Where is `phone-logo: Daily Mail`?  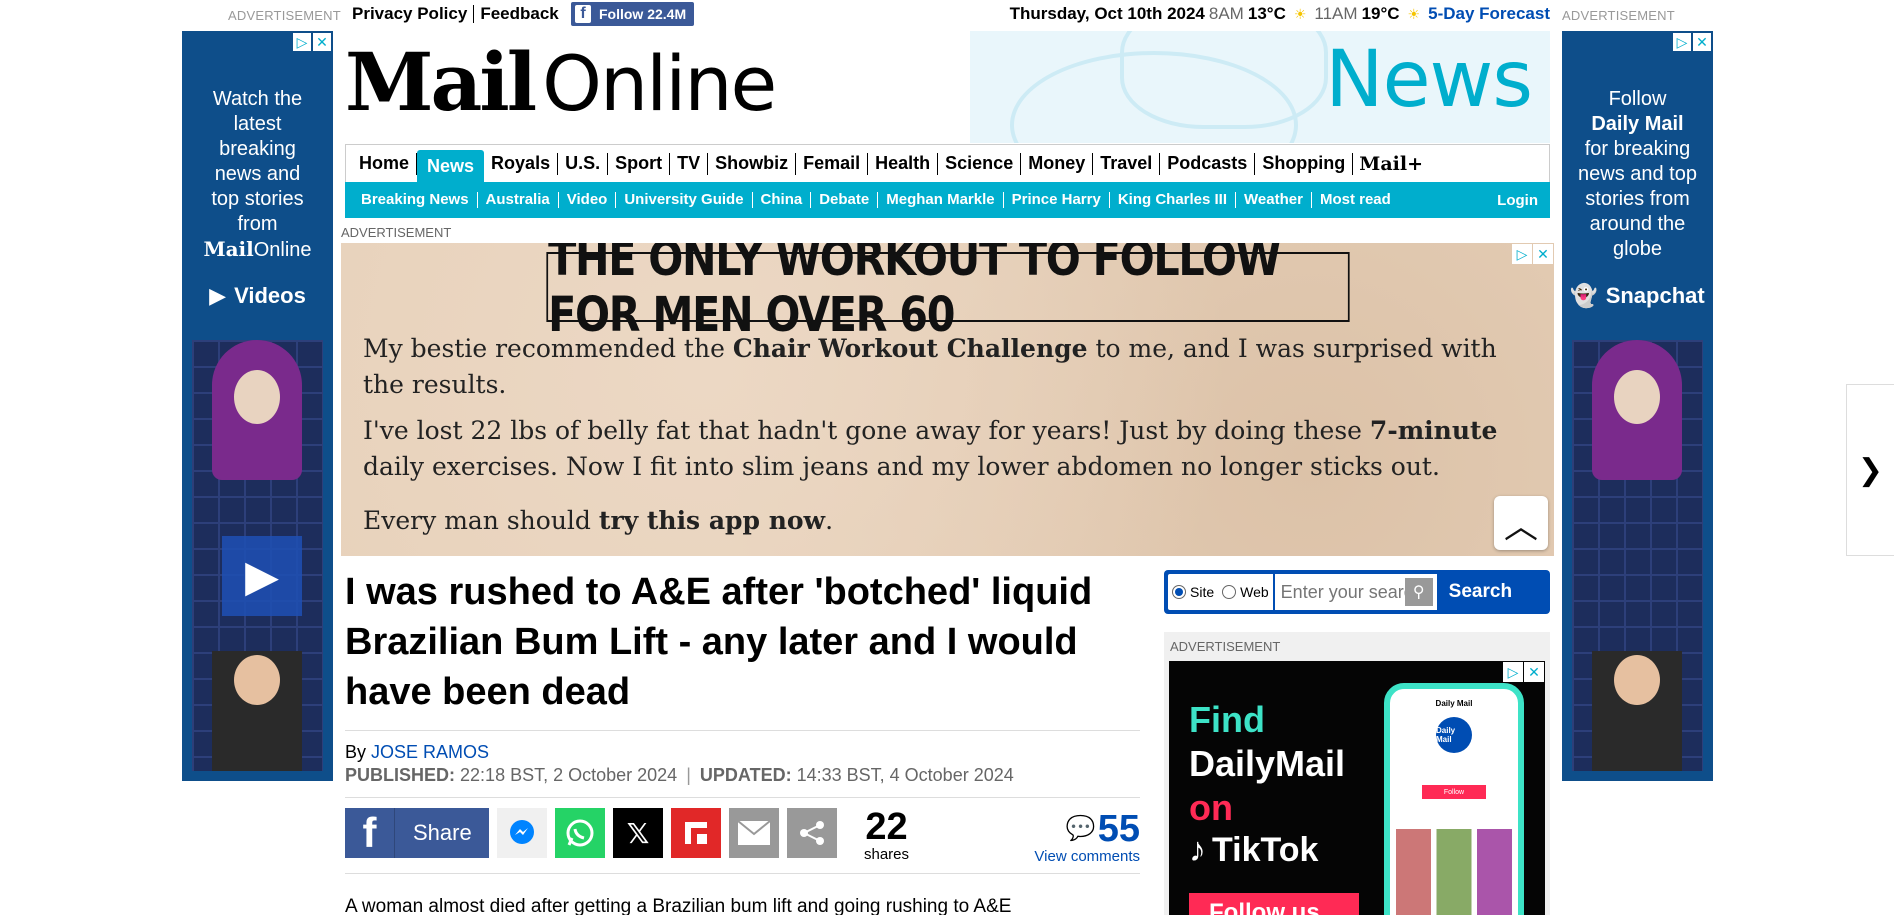
phone-logo: Daily Mail is located at coordinates (1454, 735).